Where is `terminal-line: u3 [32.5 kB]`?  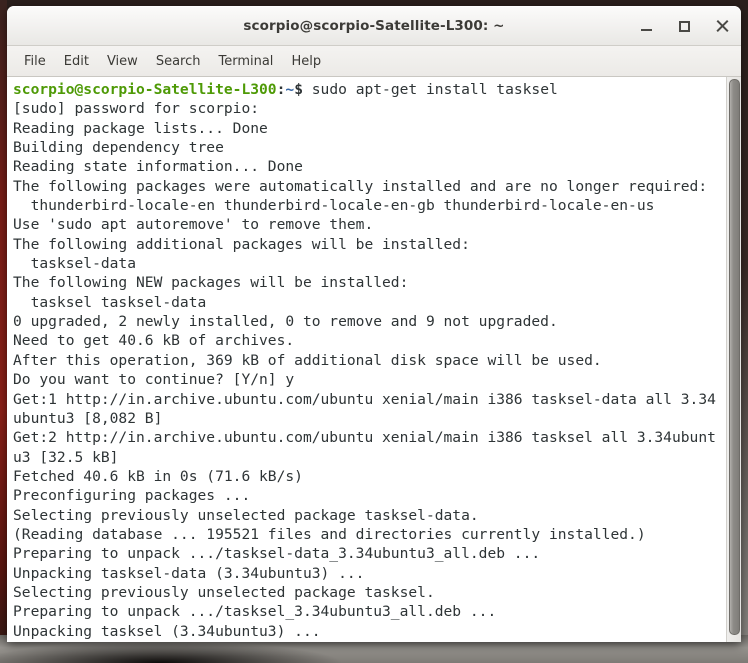 terminal-line: u3 [32.5 kB] is located at coordinates (66, 457).